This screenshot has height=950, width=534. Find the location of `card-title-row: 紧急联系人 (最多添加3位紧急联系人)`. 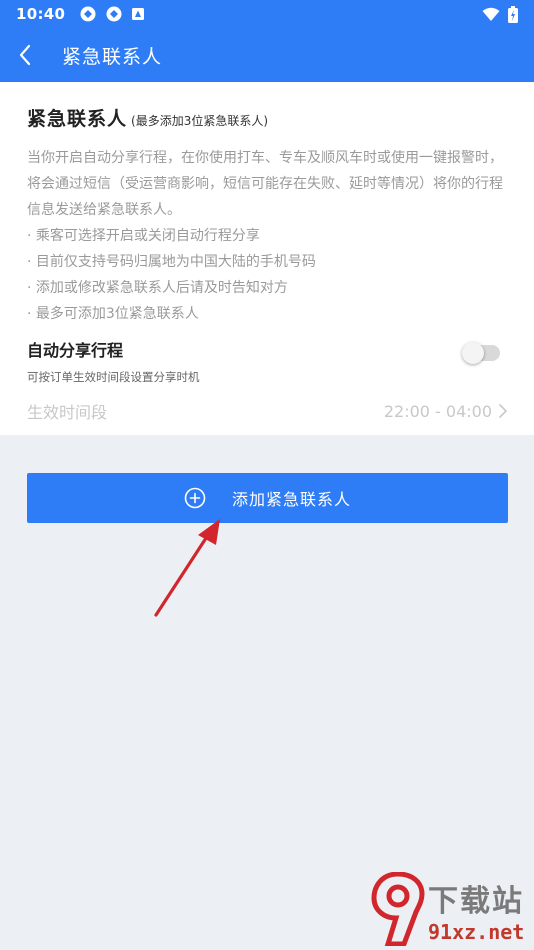

card-title-row: 紧急联系人 (最多添加3位紧急联系人) is located at coordinates (267, 117).